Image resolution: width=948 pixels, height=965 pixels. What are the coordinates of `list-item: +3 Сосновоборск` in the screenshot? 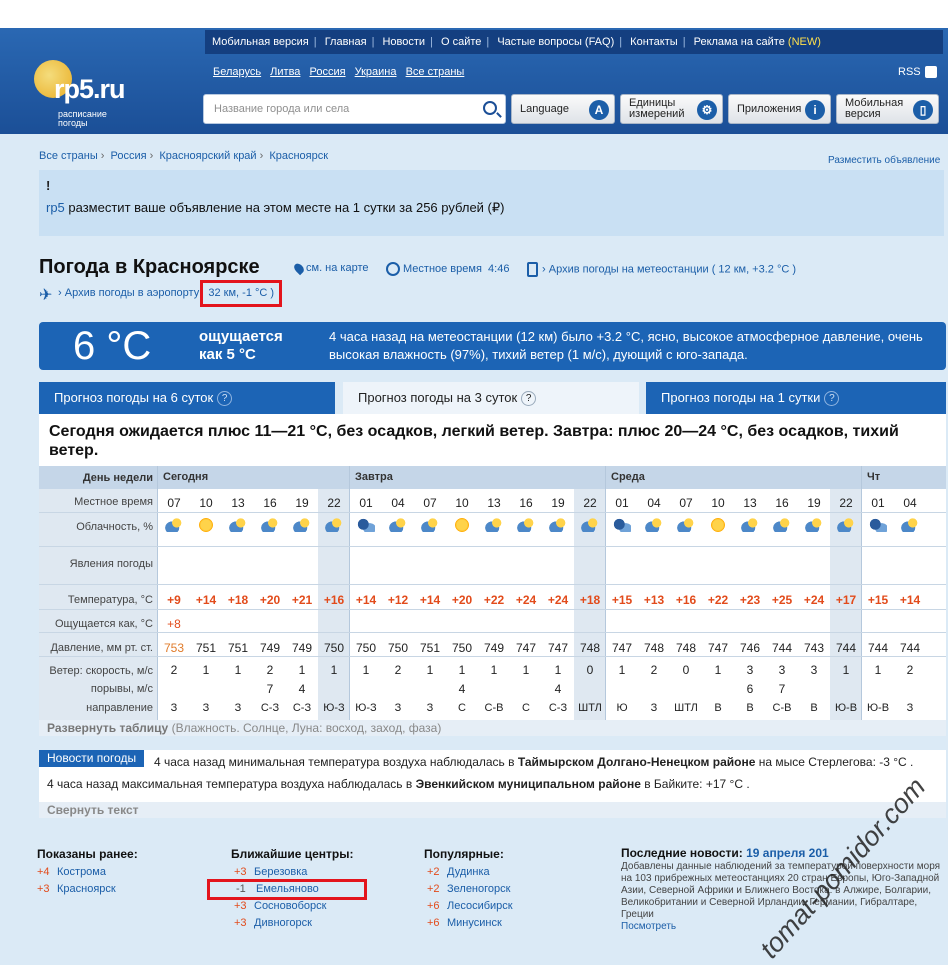 It's located at (292, 906).